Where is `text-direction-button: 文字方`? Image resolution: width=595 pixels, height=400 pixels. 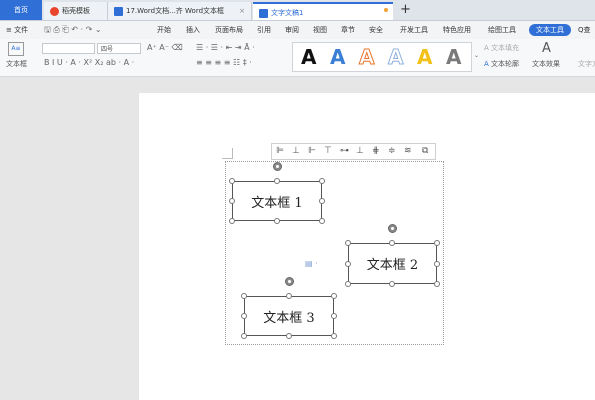 text-direction-button: 文字方 is located at coordinates (586, 64).